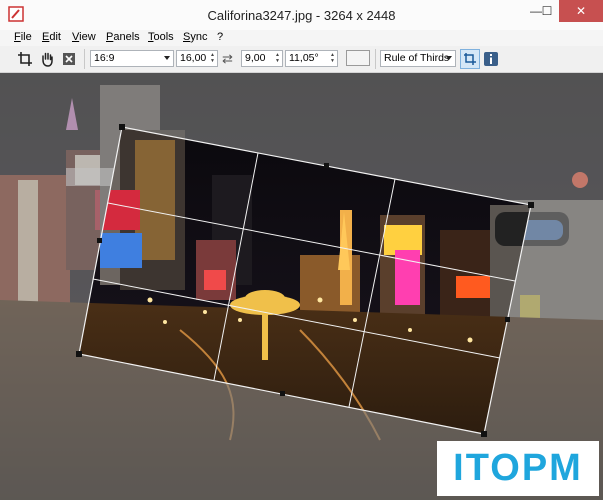 This screenshot has height=500, width=603. What do you see at coordinates (69, 59) in the screenshot?
I see `close-icon` at bounding box center [69, 59].